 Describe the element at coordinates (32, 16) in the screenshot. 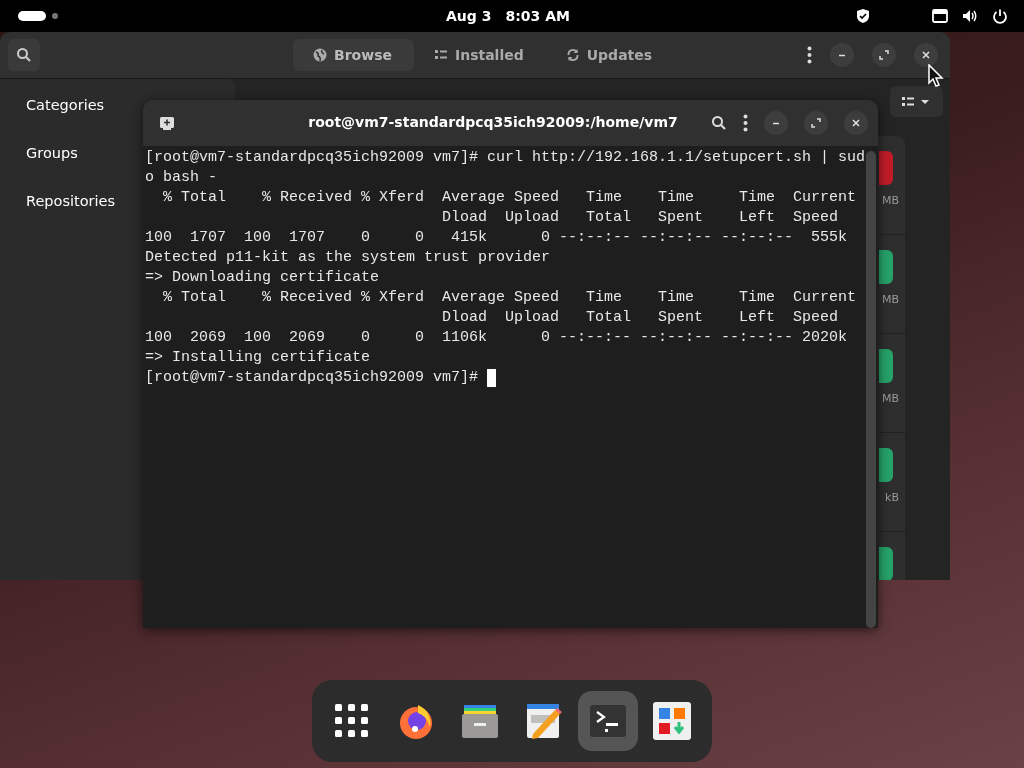

I see `workspace-indicator` at that location.